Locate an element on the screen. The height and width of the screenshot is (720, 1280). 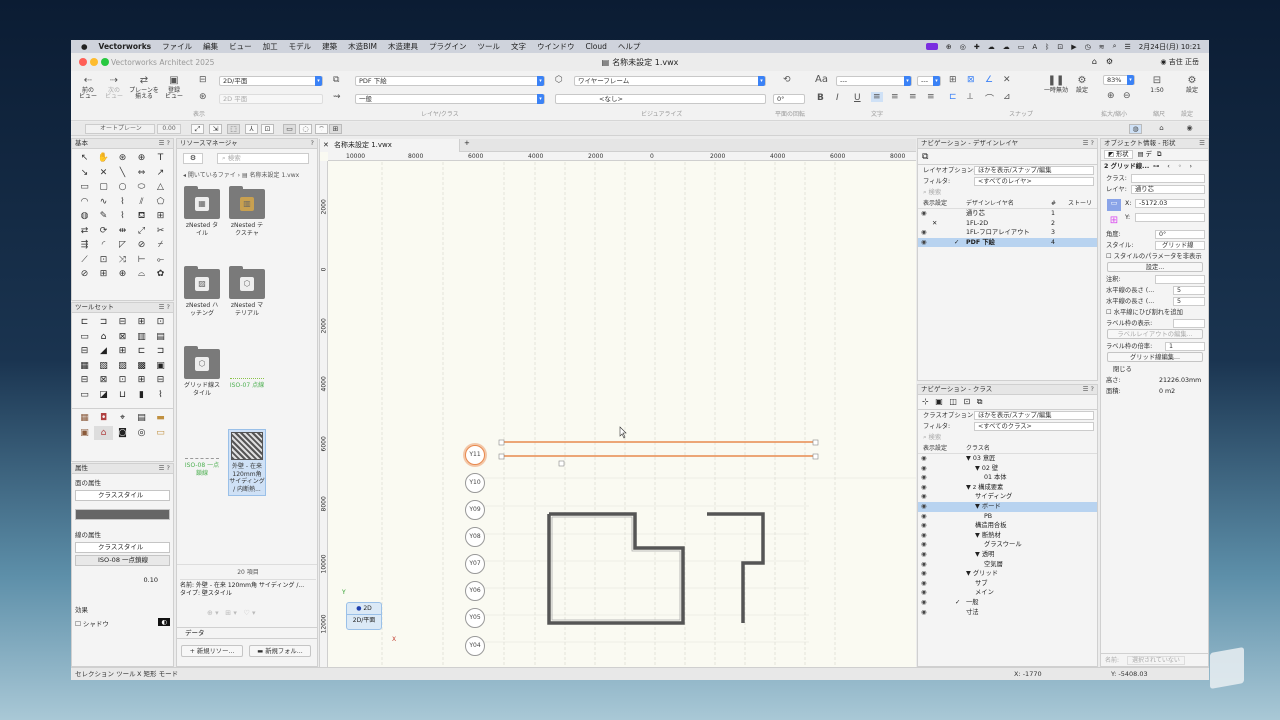
tray-icon: ✚ is located at coordinates (977, 47).